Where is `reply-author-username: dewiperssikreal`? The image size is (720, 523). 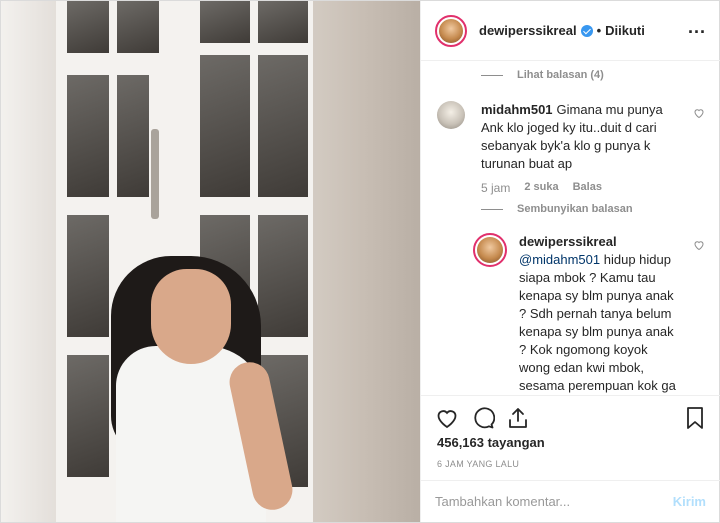 reply-author-username: dewiperssikreal is located at coordinates (568, 241).